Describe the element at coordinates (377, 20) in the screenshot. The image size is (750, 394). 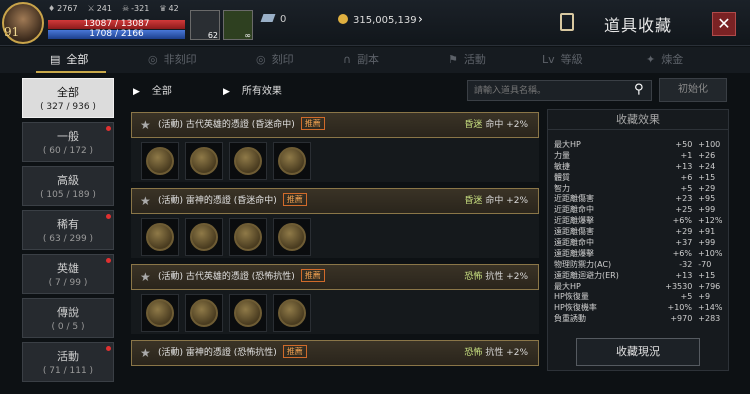
I see `gold-currency: 315,005,139` at that location.